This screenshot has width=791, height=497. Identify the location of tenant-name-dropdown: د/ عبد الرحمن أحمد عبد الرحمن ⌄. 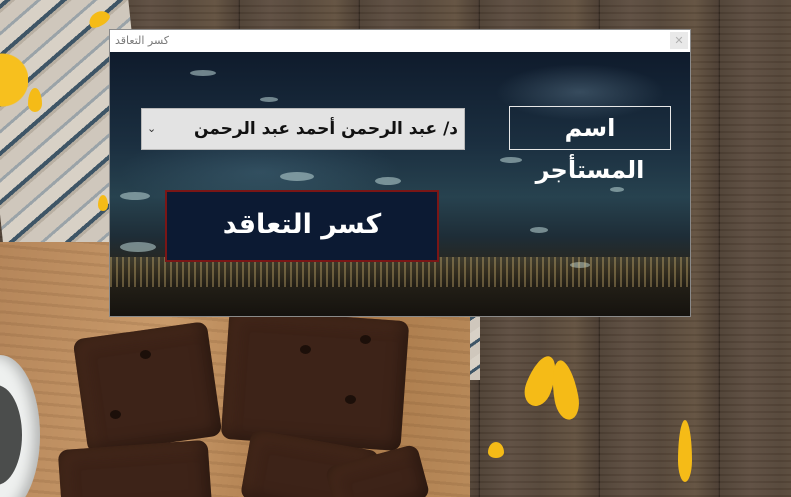
(303, 129).